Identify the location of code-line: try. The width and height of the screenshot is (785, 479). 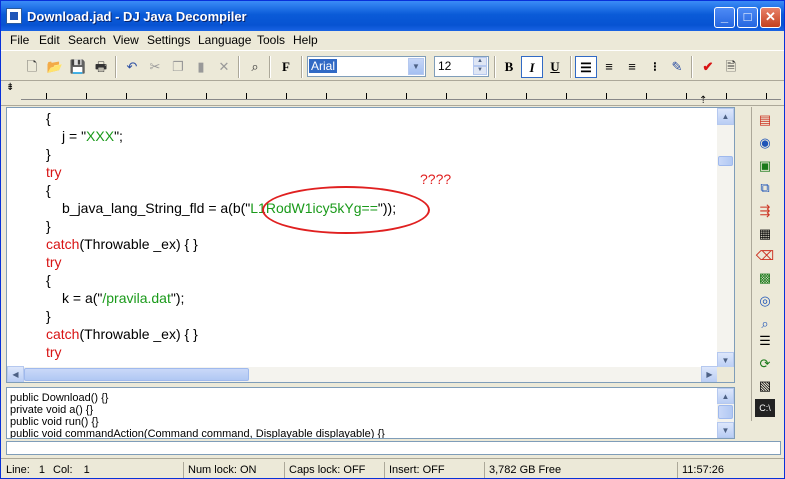
(54, 352).